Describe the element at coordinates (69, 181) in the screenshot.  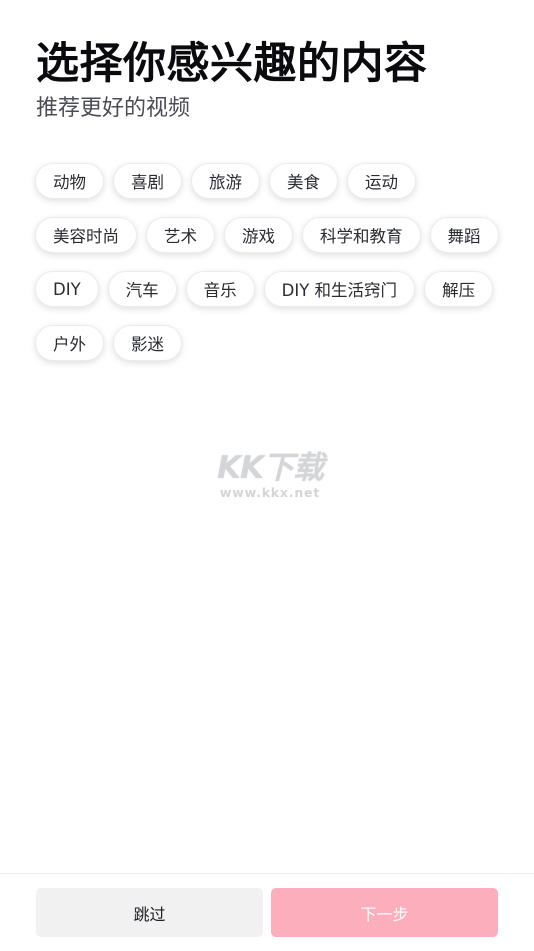
I see `interest-tag-animals: 动物` at that location.